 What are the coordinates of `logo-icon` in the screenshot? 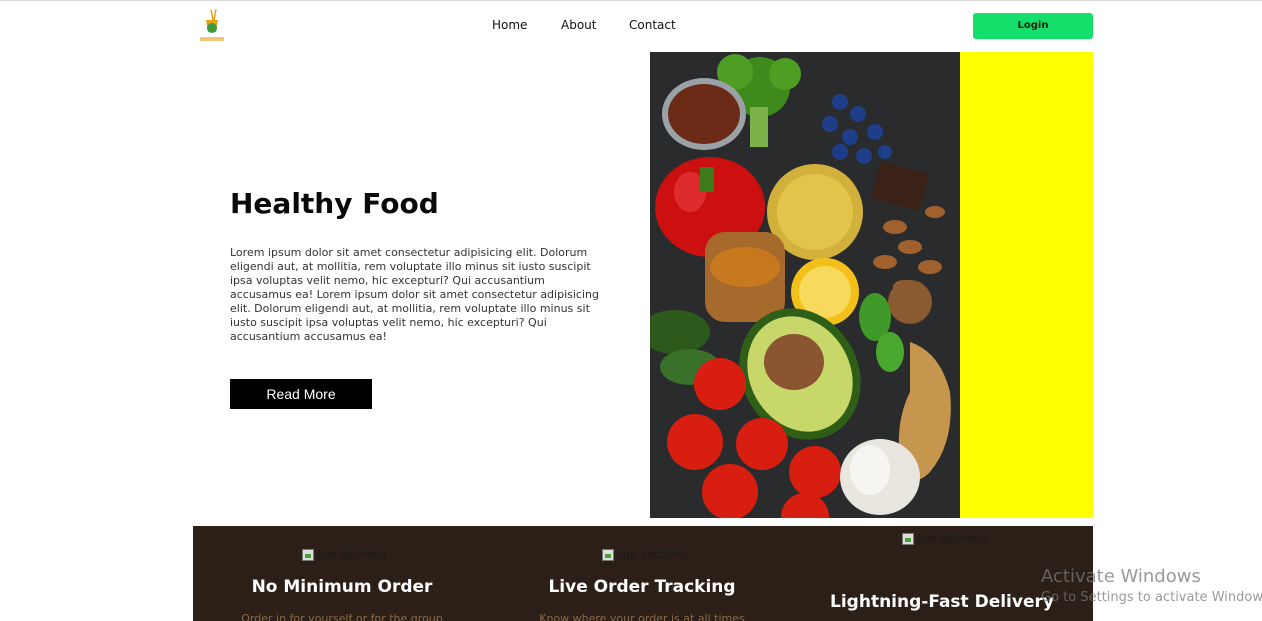 It's located at (212, 26).